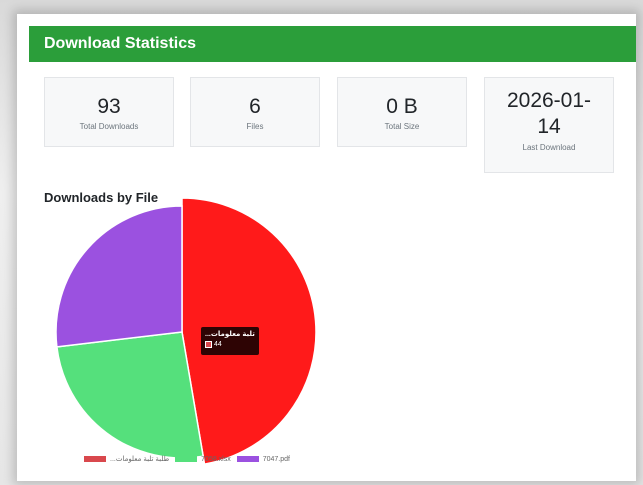 Image resolution: width=643 pixels, height=485 pixels. I want to click on stat-total-downloads: 93 Total Downloads, so click(109, 112).